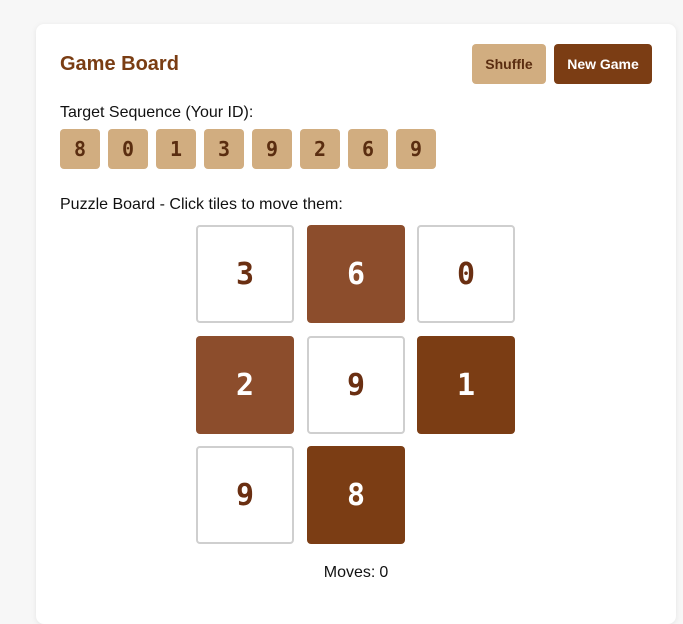 This screenshot has height=624, width=683. Describe the element at coordinates (356, 495) in the screenshot. I see `puzzle-tile: 8` at that location.